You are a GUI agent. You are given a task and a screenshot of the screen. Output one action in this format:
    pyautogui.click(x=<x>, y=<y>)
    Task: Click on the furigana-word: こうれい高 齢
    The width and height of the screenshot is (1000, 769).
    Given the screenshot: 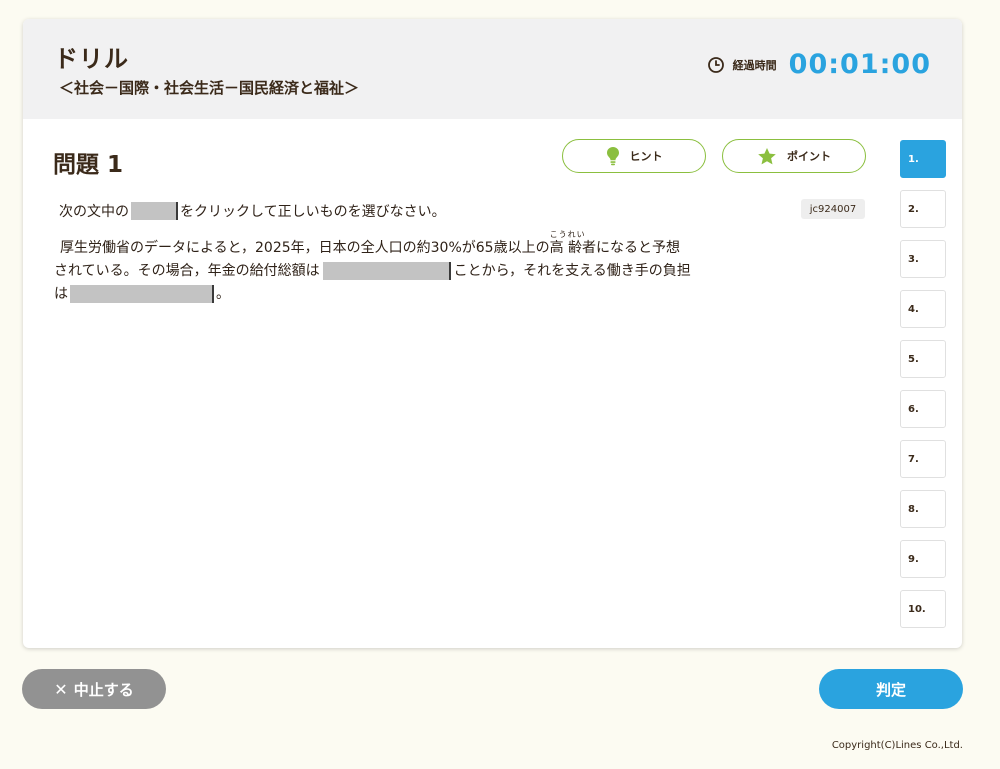 What is the action you would take?
    pyautogui.click(x=567, y=245)
    